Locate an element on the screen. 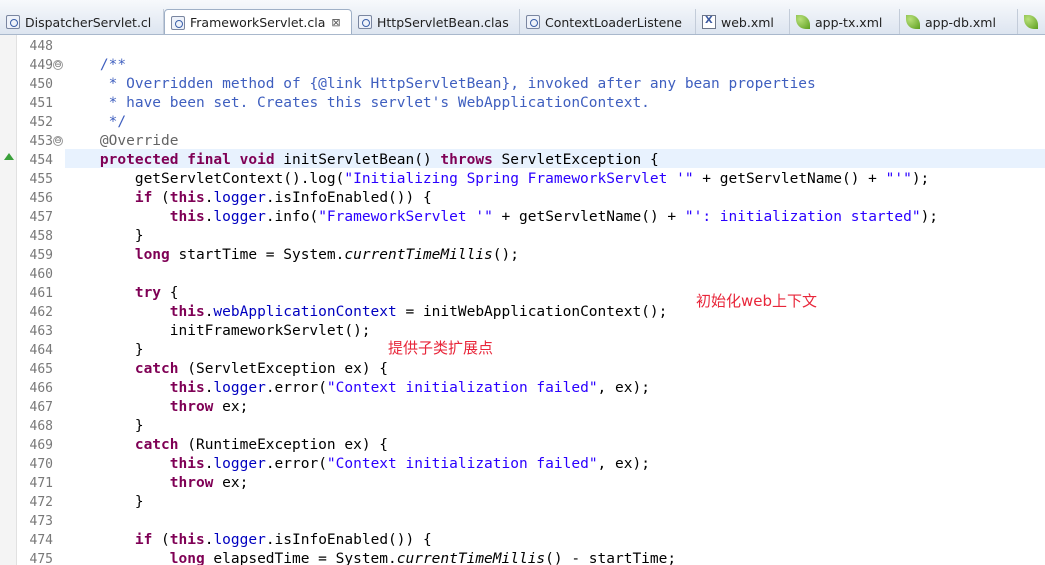 Image resolution: width=1045 pixels, height=565 pixels. tab-web-xml: web.xml is located at coordinates (743, 21).